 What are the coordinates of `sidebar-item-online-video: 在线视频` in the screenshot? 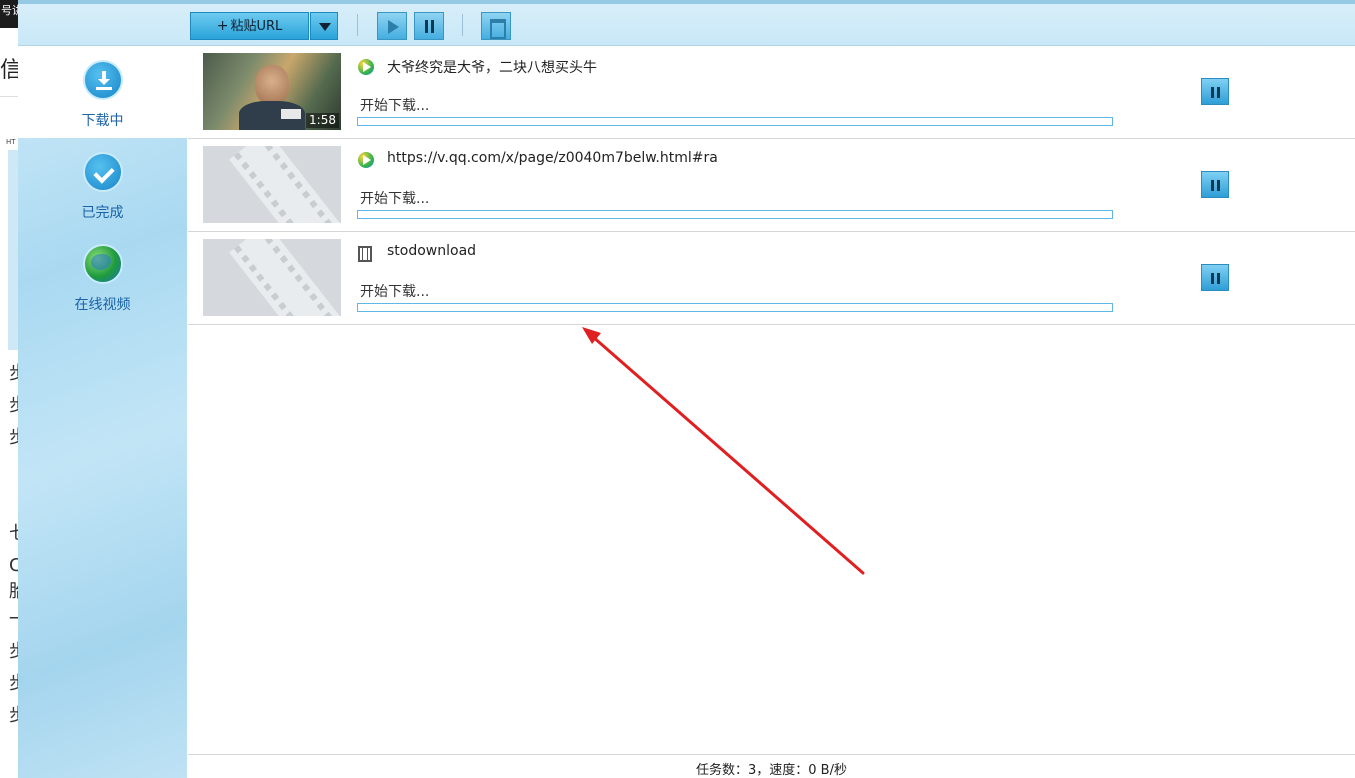 It's located at (102, 276).